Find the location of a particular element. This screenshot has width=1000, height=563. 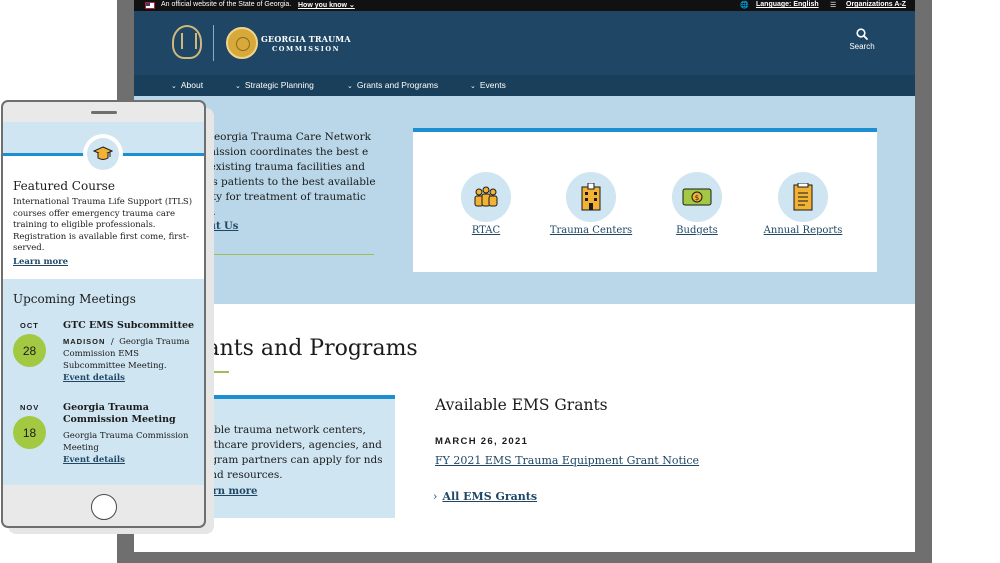

quick-link-annual-reports: Annual Reports is located at coordinates (803, 204).